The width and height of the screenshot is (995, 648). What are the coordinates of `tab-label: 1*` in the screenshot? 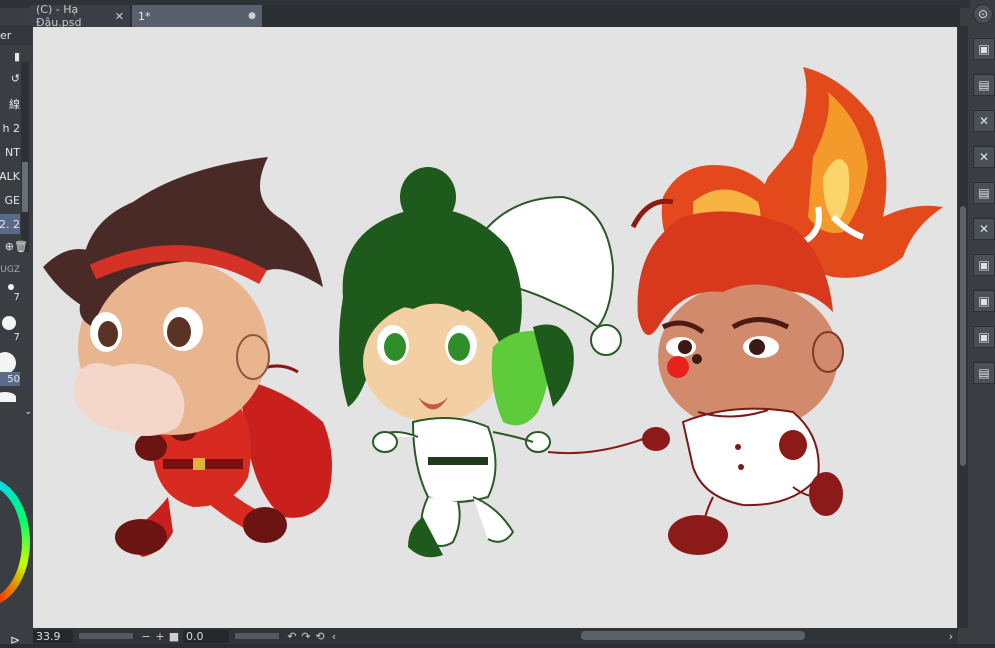 It's located at (144, 16).